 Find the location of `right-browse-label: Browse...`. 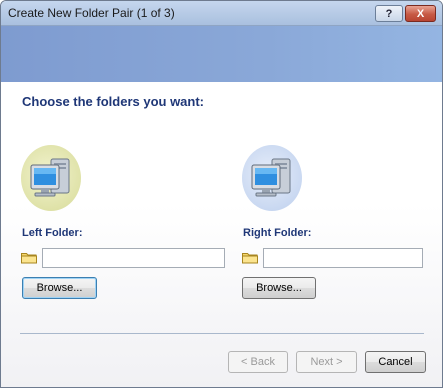

right-browse-label: Browse... is located at coordinates (279, 288).